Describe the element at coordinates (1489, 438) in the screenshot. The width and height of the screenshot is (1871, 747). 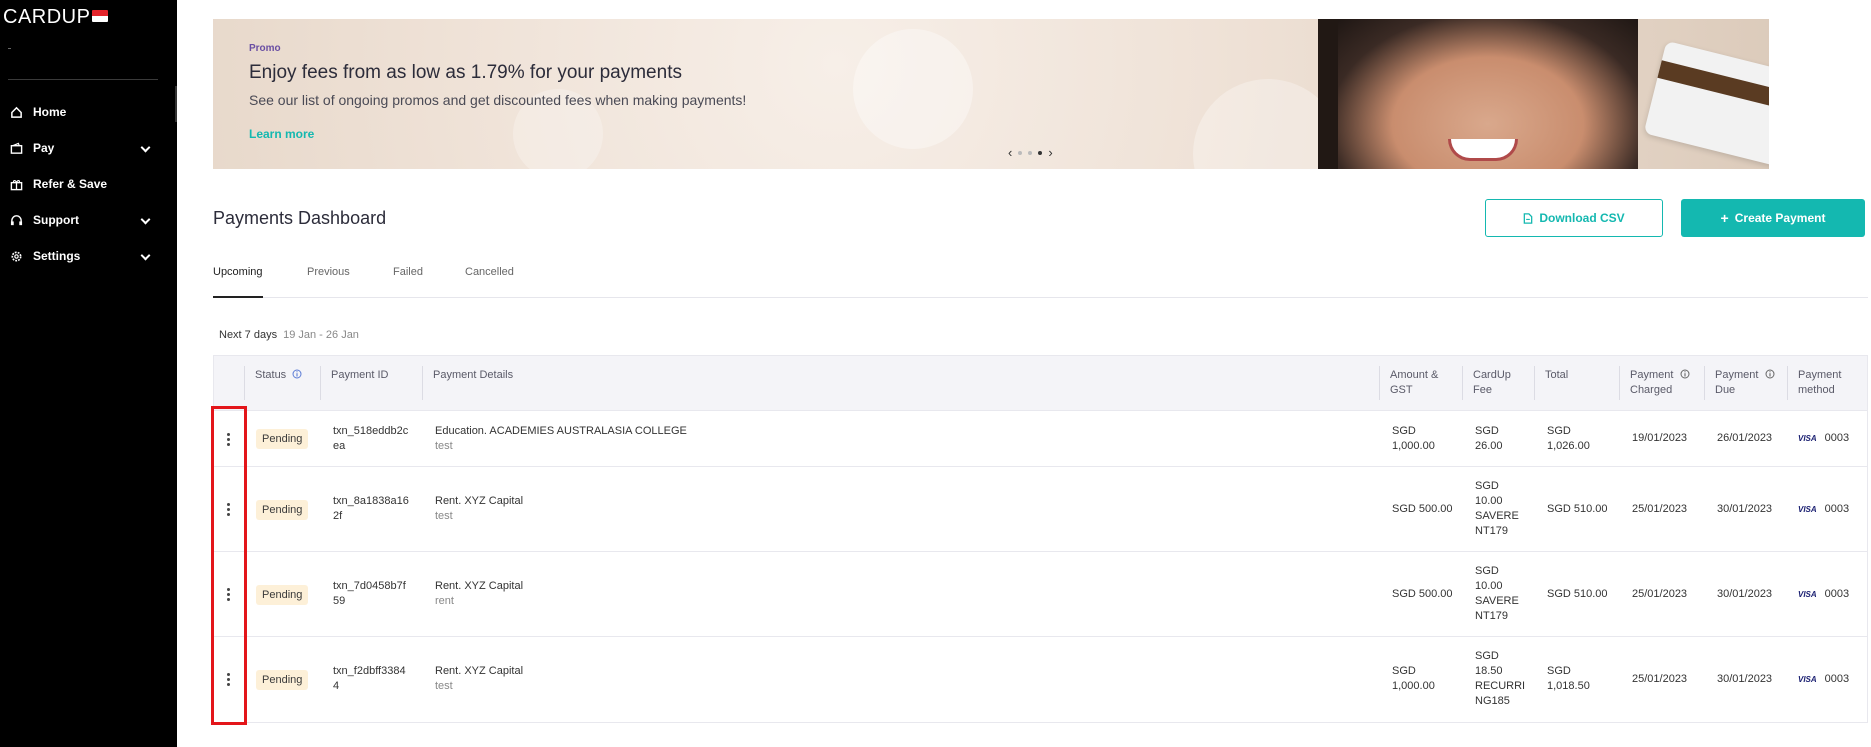
I see `cardup-fee: SGD 26.00` at that location.